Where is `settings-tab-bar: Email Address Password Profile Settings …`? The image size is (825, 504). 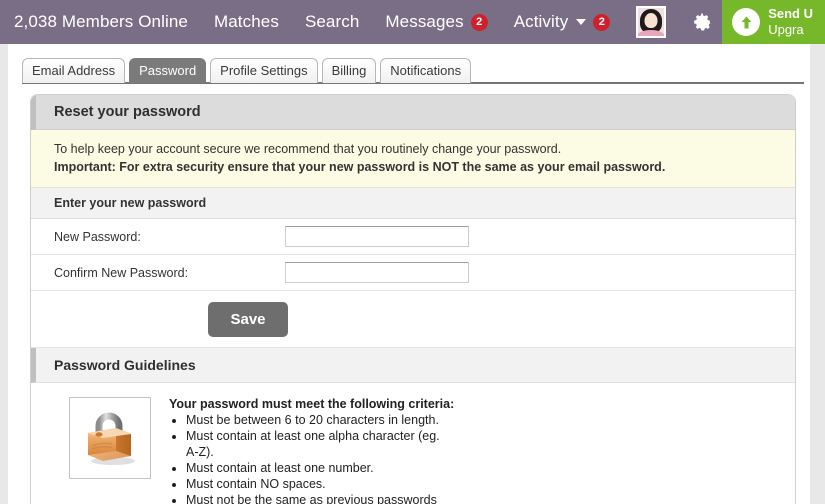 settings-tab-bar: Email Address Password Profile Settings … is located at coordinates (409, 63).